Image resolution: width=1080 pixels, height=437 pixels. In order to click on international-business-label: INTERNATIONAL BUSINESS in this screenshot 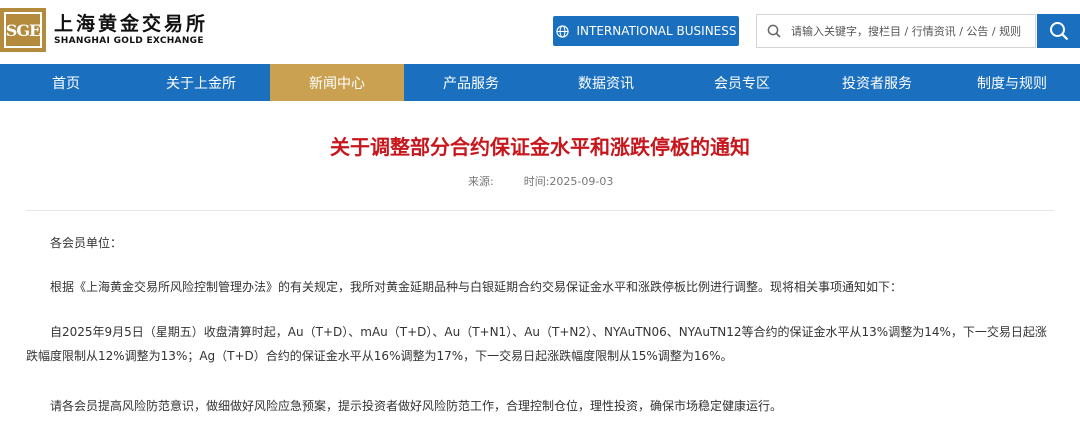, I will do `click(656, 31)`.